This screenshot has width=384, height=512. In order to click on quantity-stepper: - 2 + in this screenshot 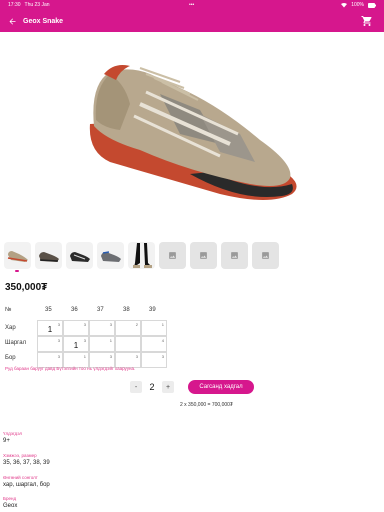, I will do `click(152, 387)`.